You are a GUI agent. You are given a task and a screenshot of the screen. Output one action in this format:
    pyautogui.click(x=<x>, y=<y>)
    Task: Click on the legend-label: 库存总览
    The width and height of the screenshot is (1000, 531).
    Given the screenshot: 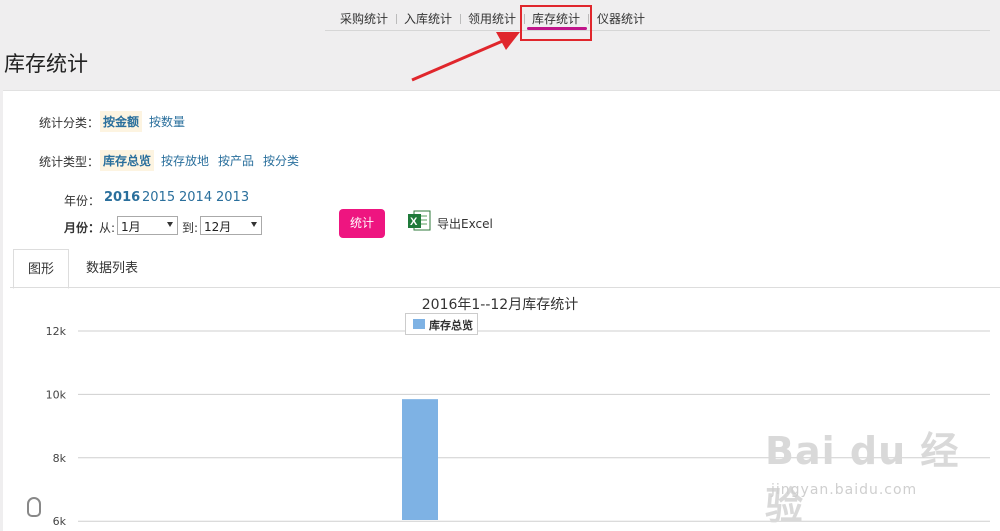 What is the action you would take?
    pyautogui.click(x=451, y=325)
    